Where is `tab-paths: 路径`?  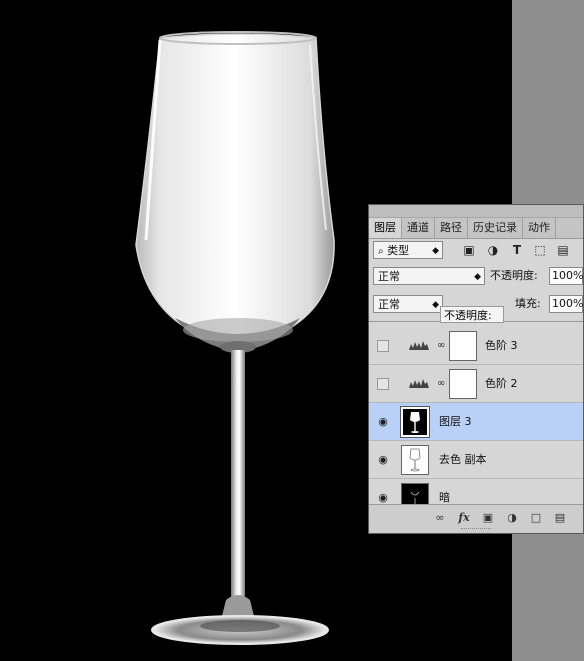
tab-paths: 路径 is located at coordinates (451, 228).